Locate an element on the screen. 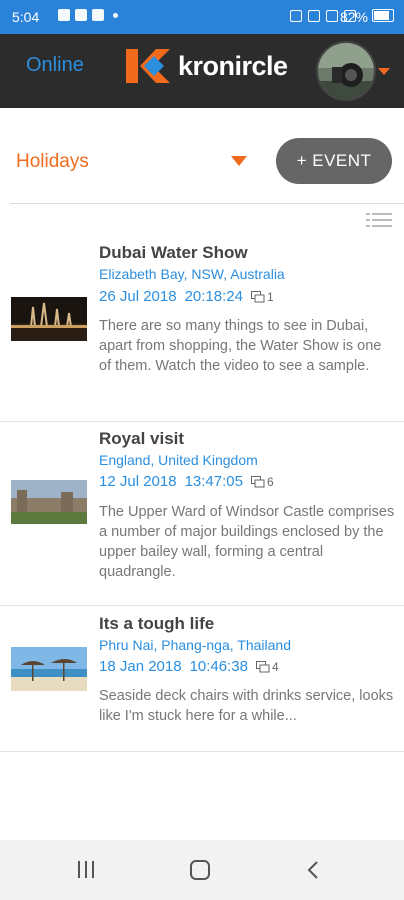  event-datetime: 26 Jul 2018 20:18:24 1 is located at coordinates (186, 296).